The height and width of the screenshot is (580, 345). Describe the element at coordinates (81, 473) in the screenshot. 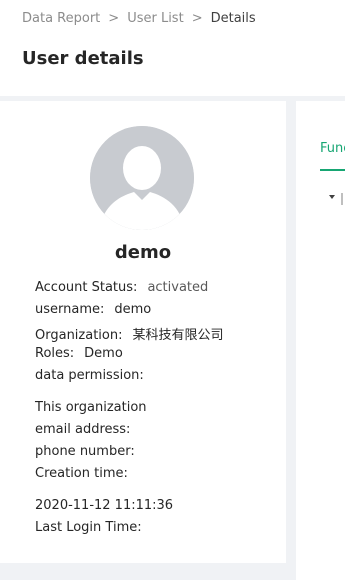

I see `creation-time-label: Creation time:` at that location.